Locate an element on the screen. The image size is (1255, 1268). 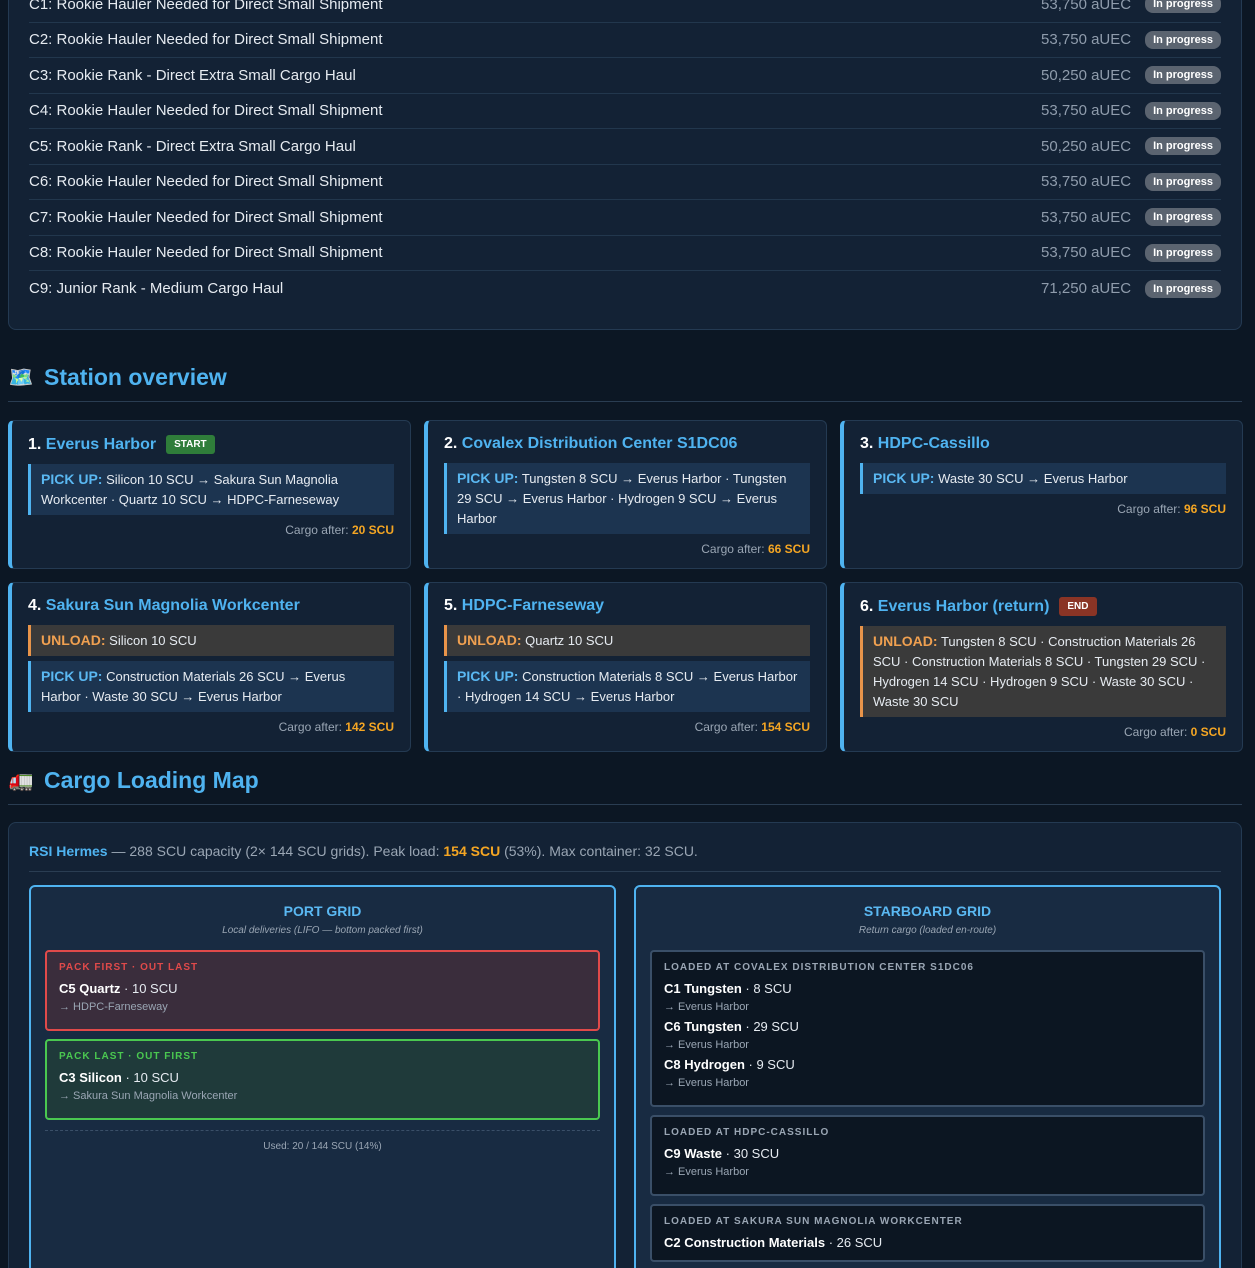
station-title: 2. Covalex Distribution Center S1DC06 is located at coordinates (627, 444).